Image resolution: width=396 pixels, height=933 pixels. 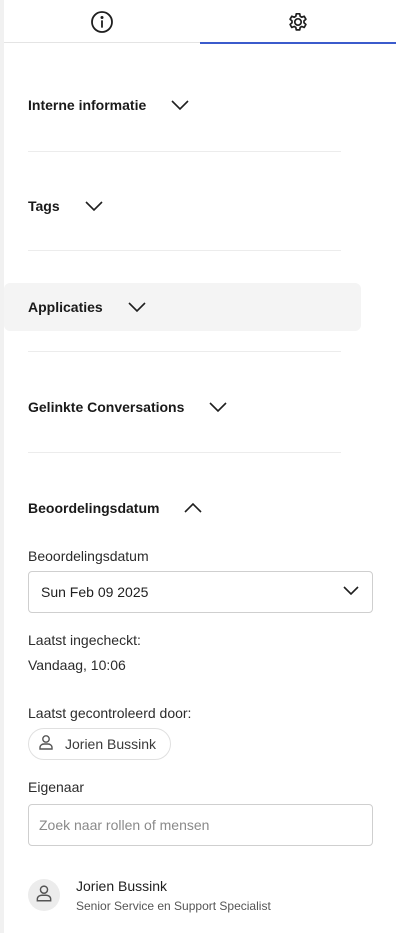 I want to click on section-title: Applicaties, so click(x=65, y=307).